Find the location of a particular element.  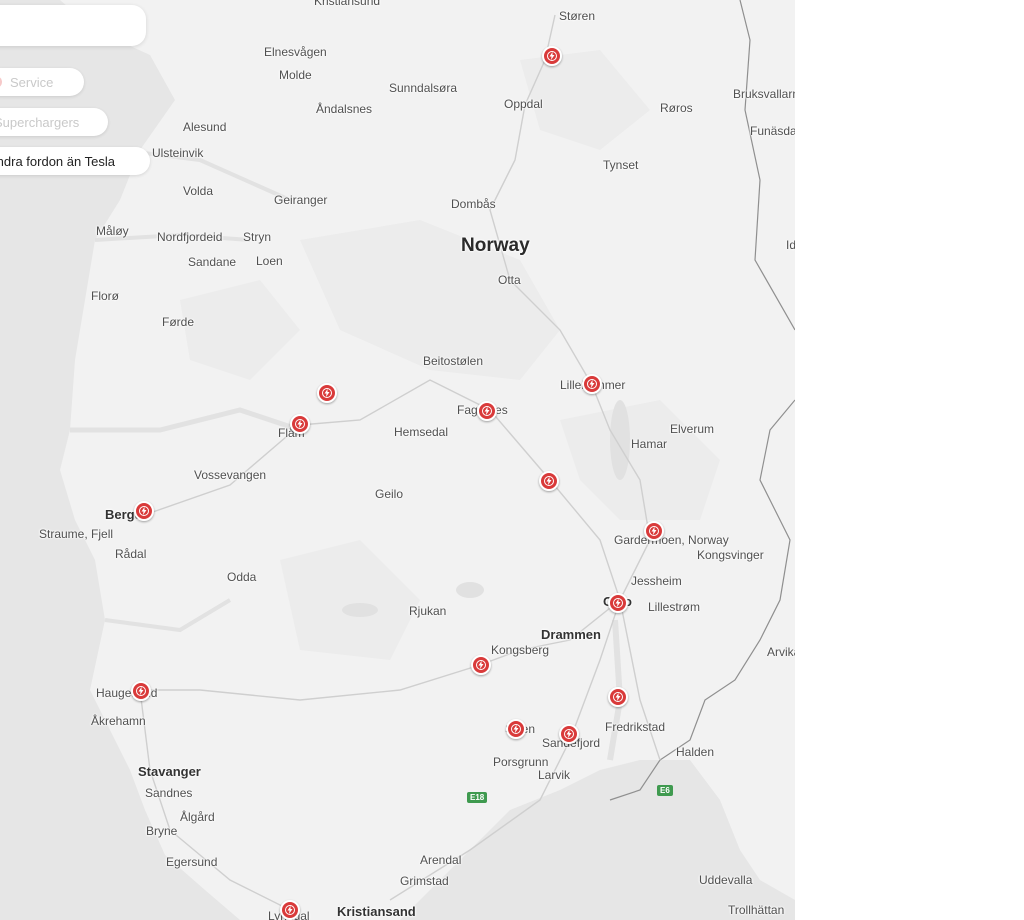

place-label: Åndalsnes is located at coordinates (344, 109).